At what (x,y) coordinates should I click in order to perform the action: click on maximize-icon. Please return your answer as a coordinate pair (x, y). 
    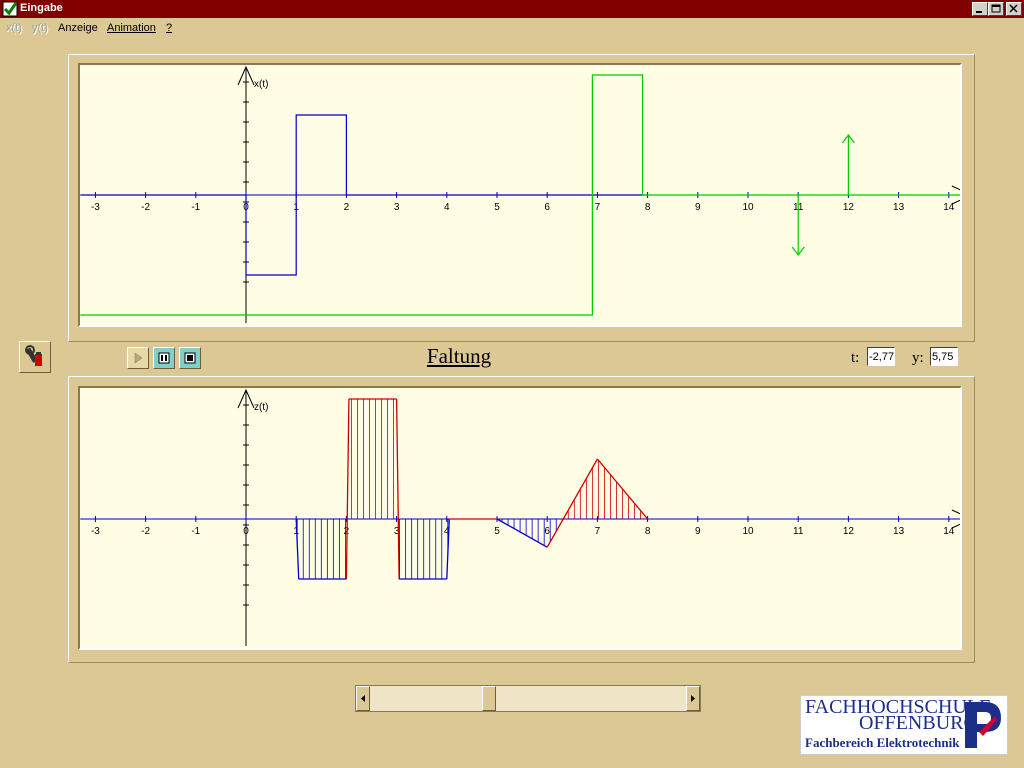
    Looking at the image, I should click on (996, 8).